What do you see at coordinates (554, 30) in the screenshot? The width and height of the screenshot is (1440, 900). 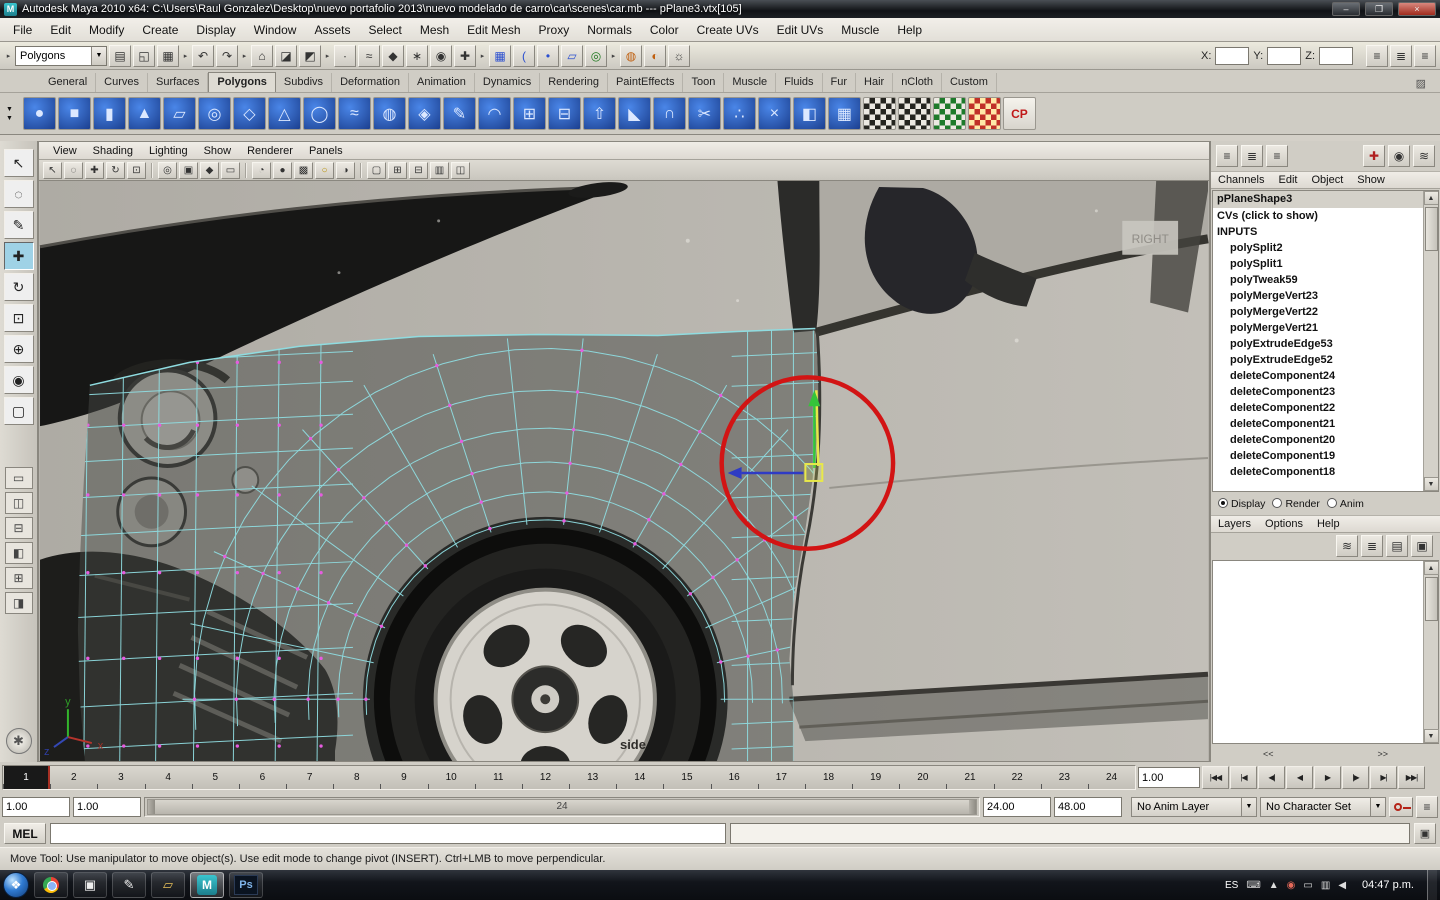 I see `menu-proxy: Proxy` at bounding box center [554, 30].